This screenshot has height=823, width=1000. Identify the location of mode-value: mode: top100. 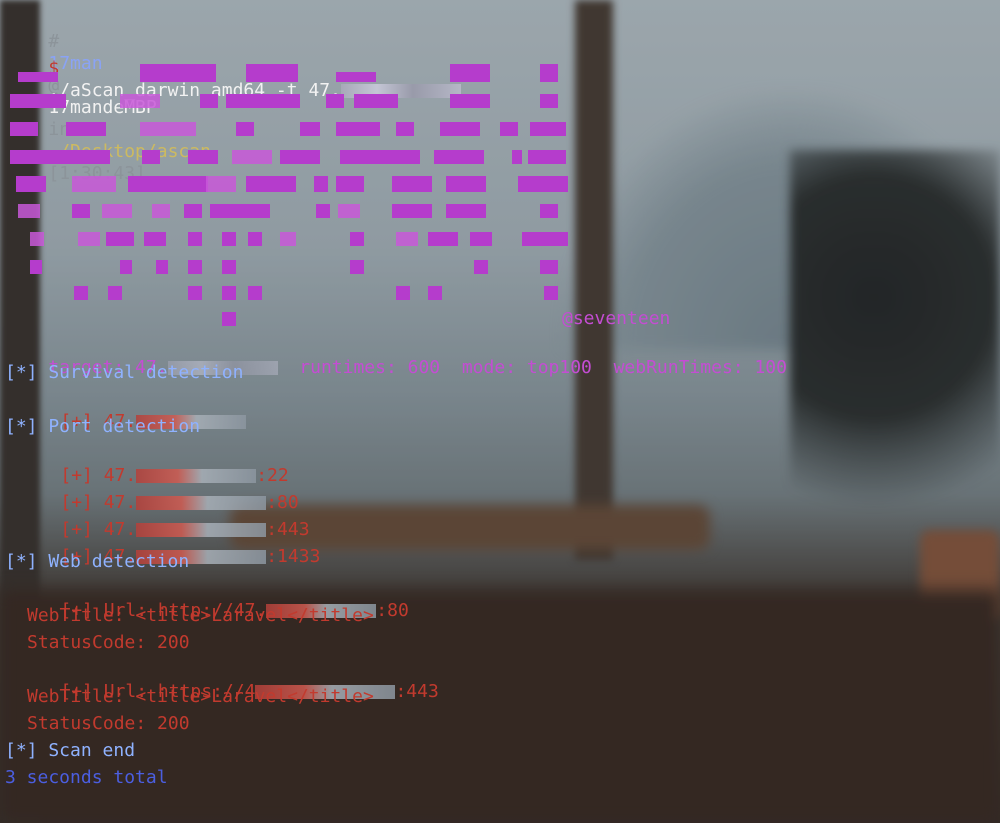
(526, 367).